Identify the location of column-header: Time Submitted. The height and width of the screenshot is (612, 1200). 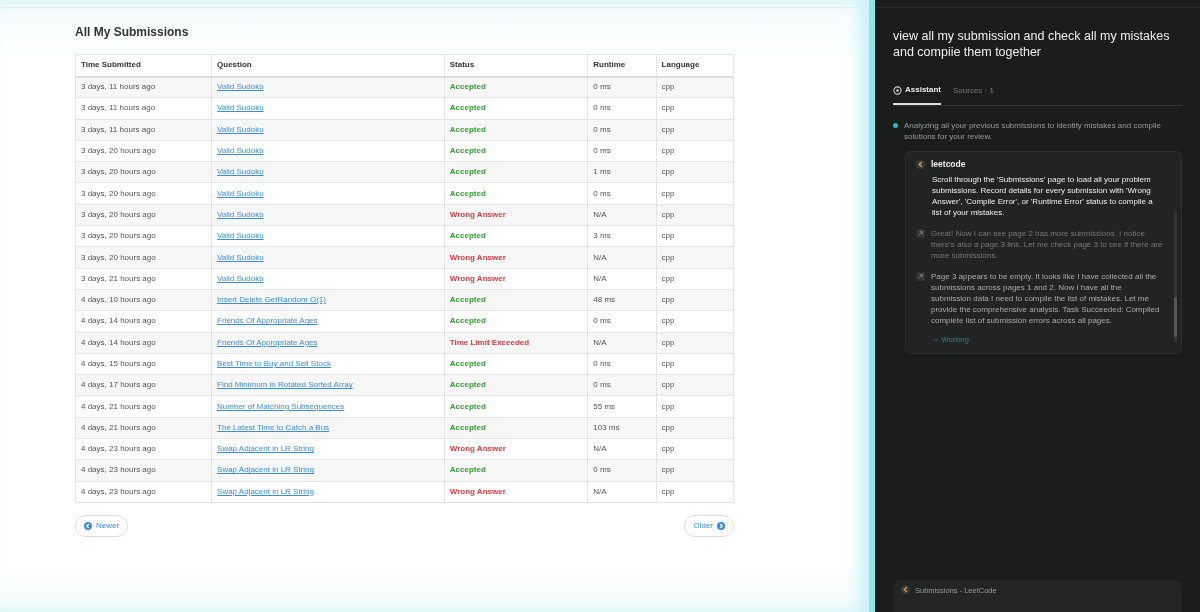
(143, 65).